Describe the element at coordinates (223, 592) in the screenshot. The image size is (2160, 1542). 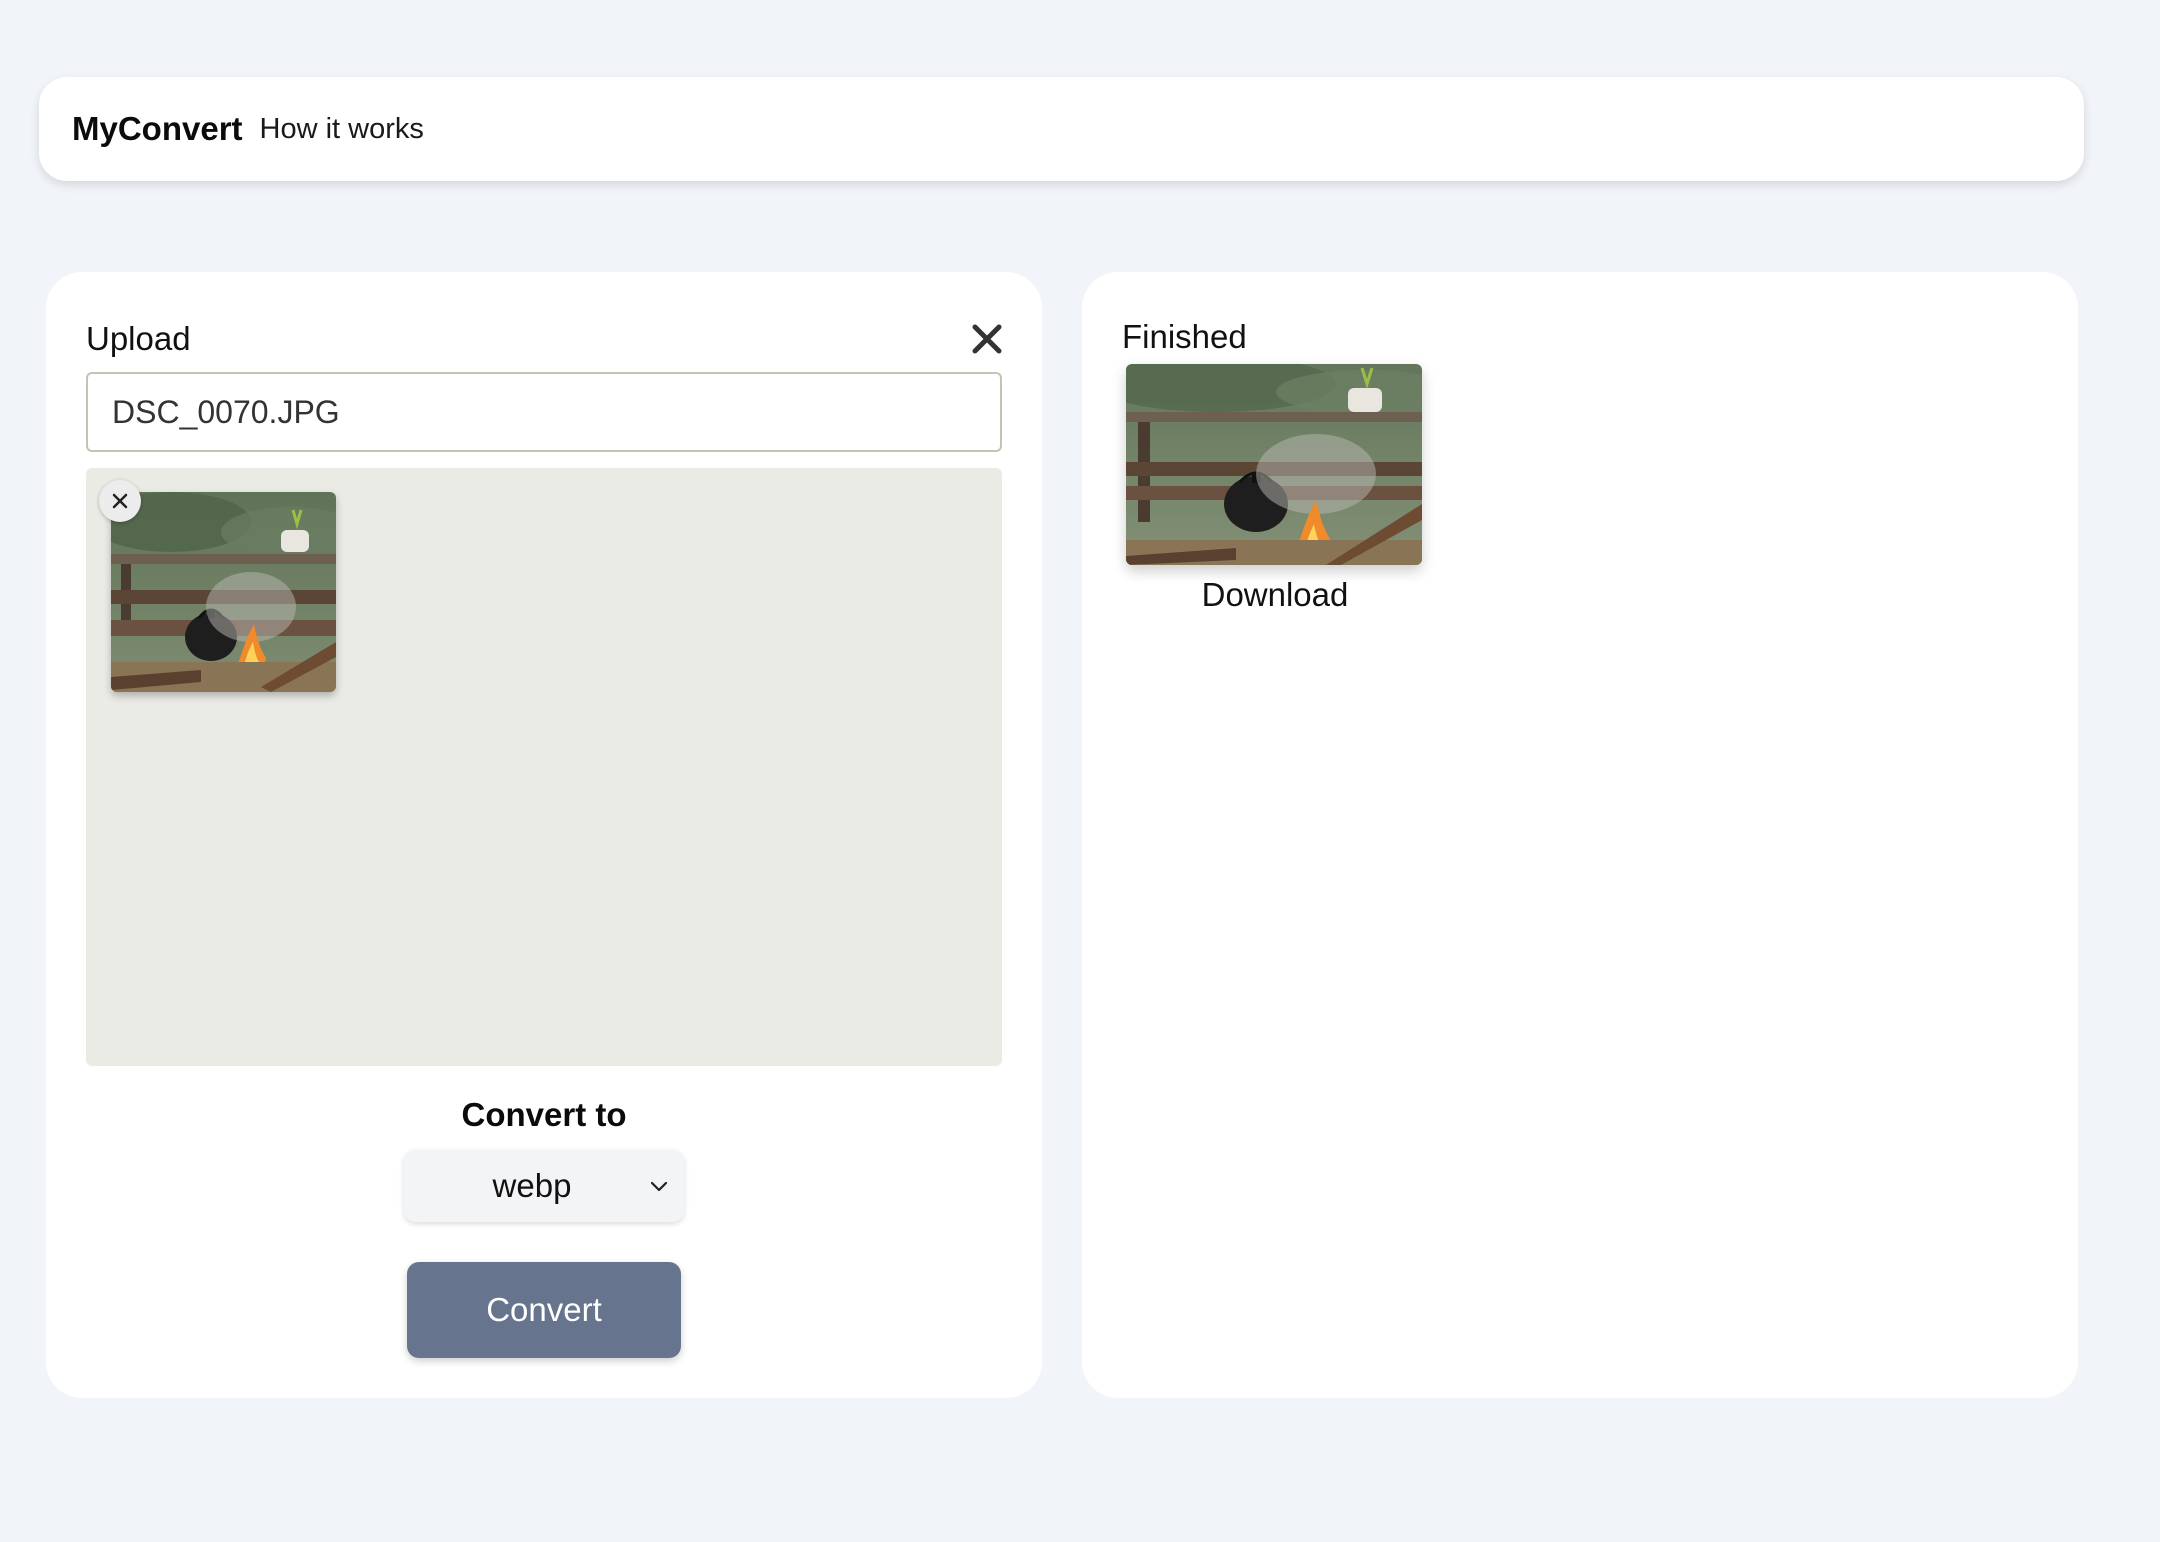
I see `uploaded-image-thumbnail` at that location.